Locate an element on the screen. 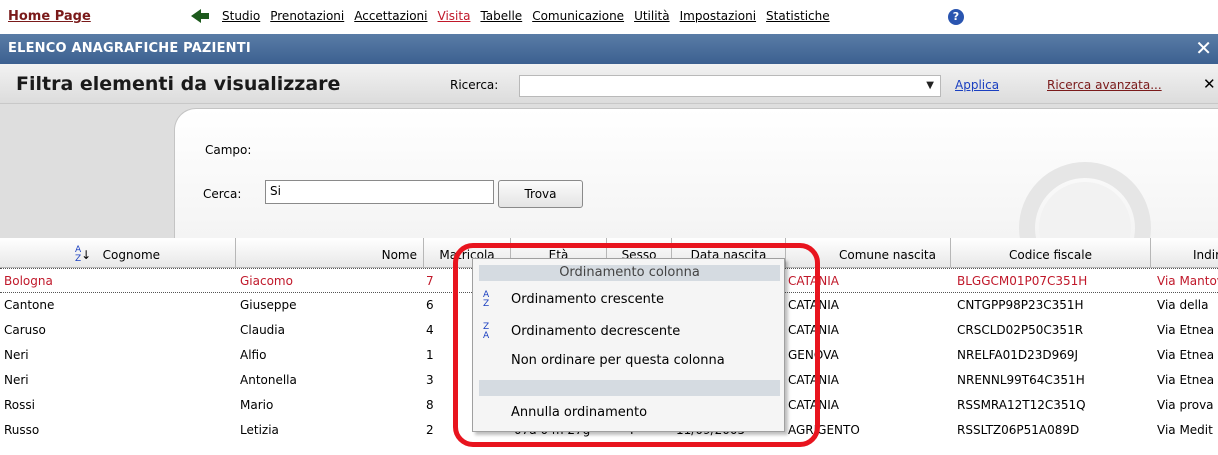 This screenshot has width=1218, height=455. filter-close-icon: ✕ is located at coordinates (1209, 84).